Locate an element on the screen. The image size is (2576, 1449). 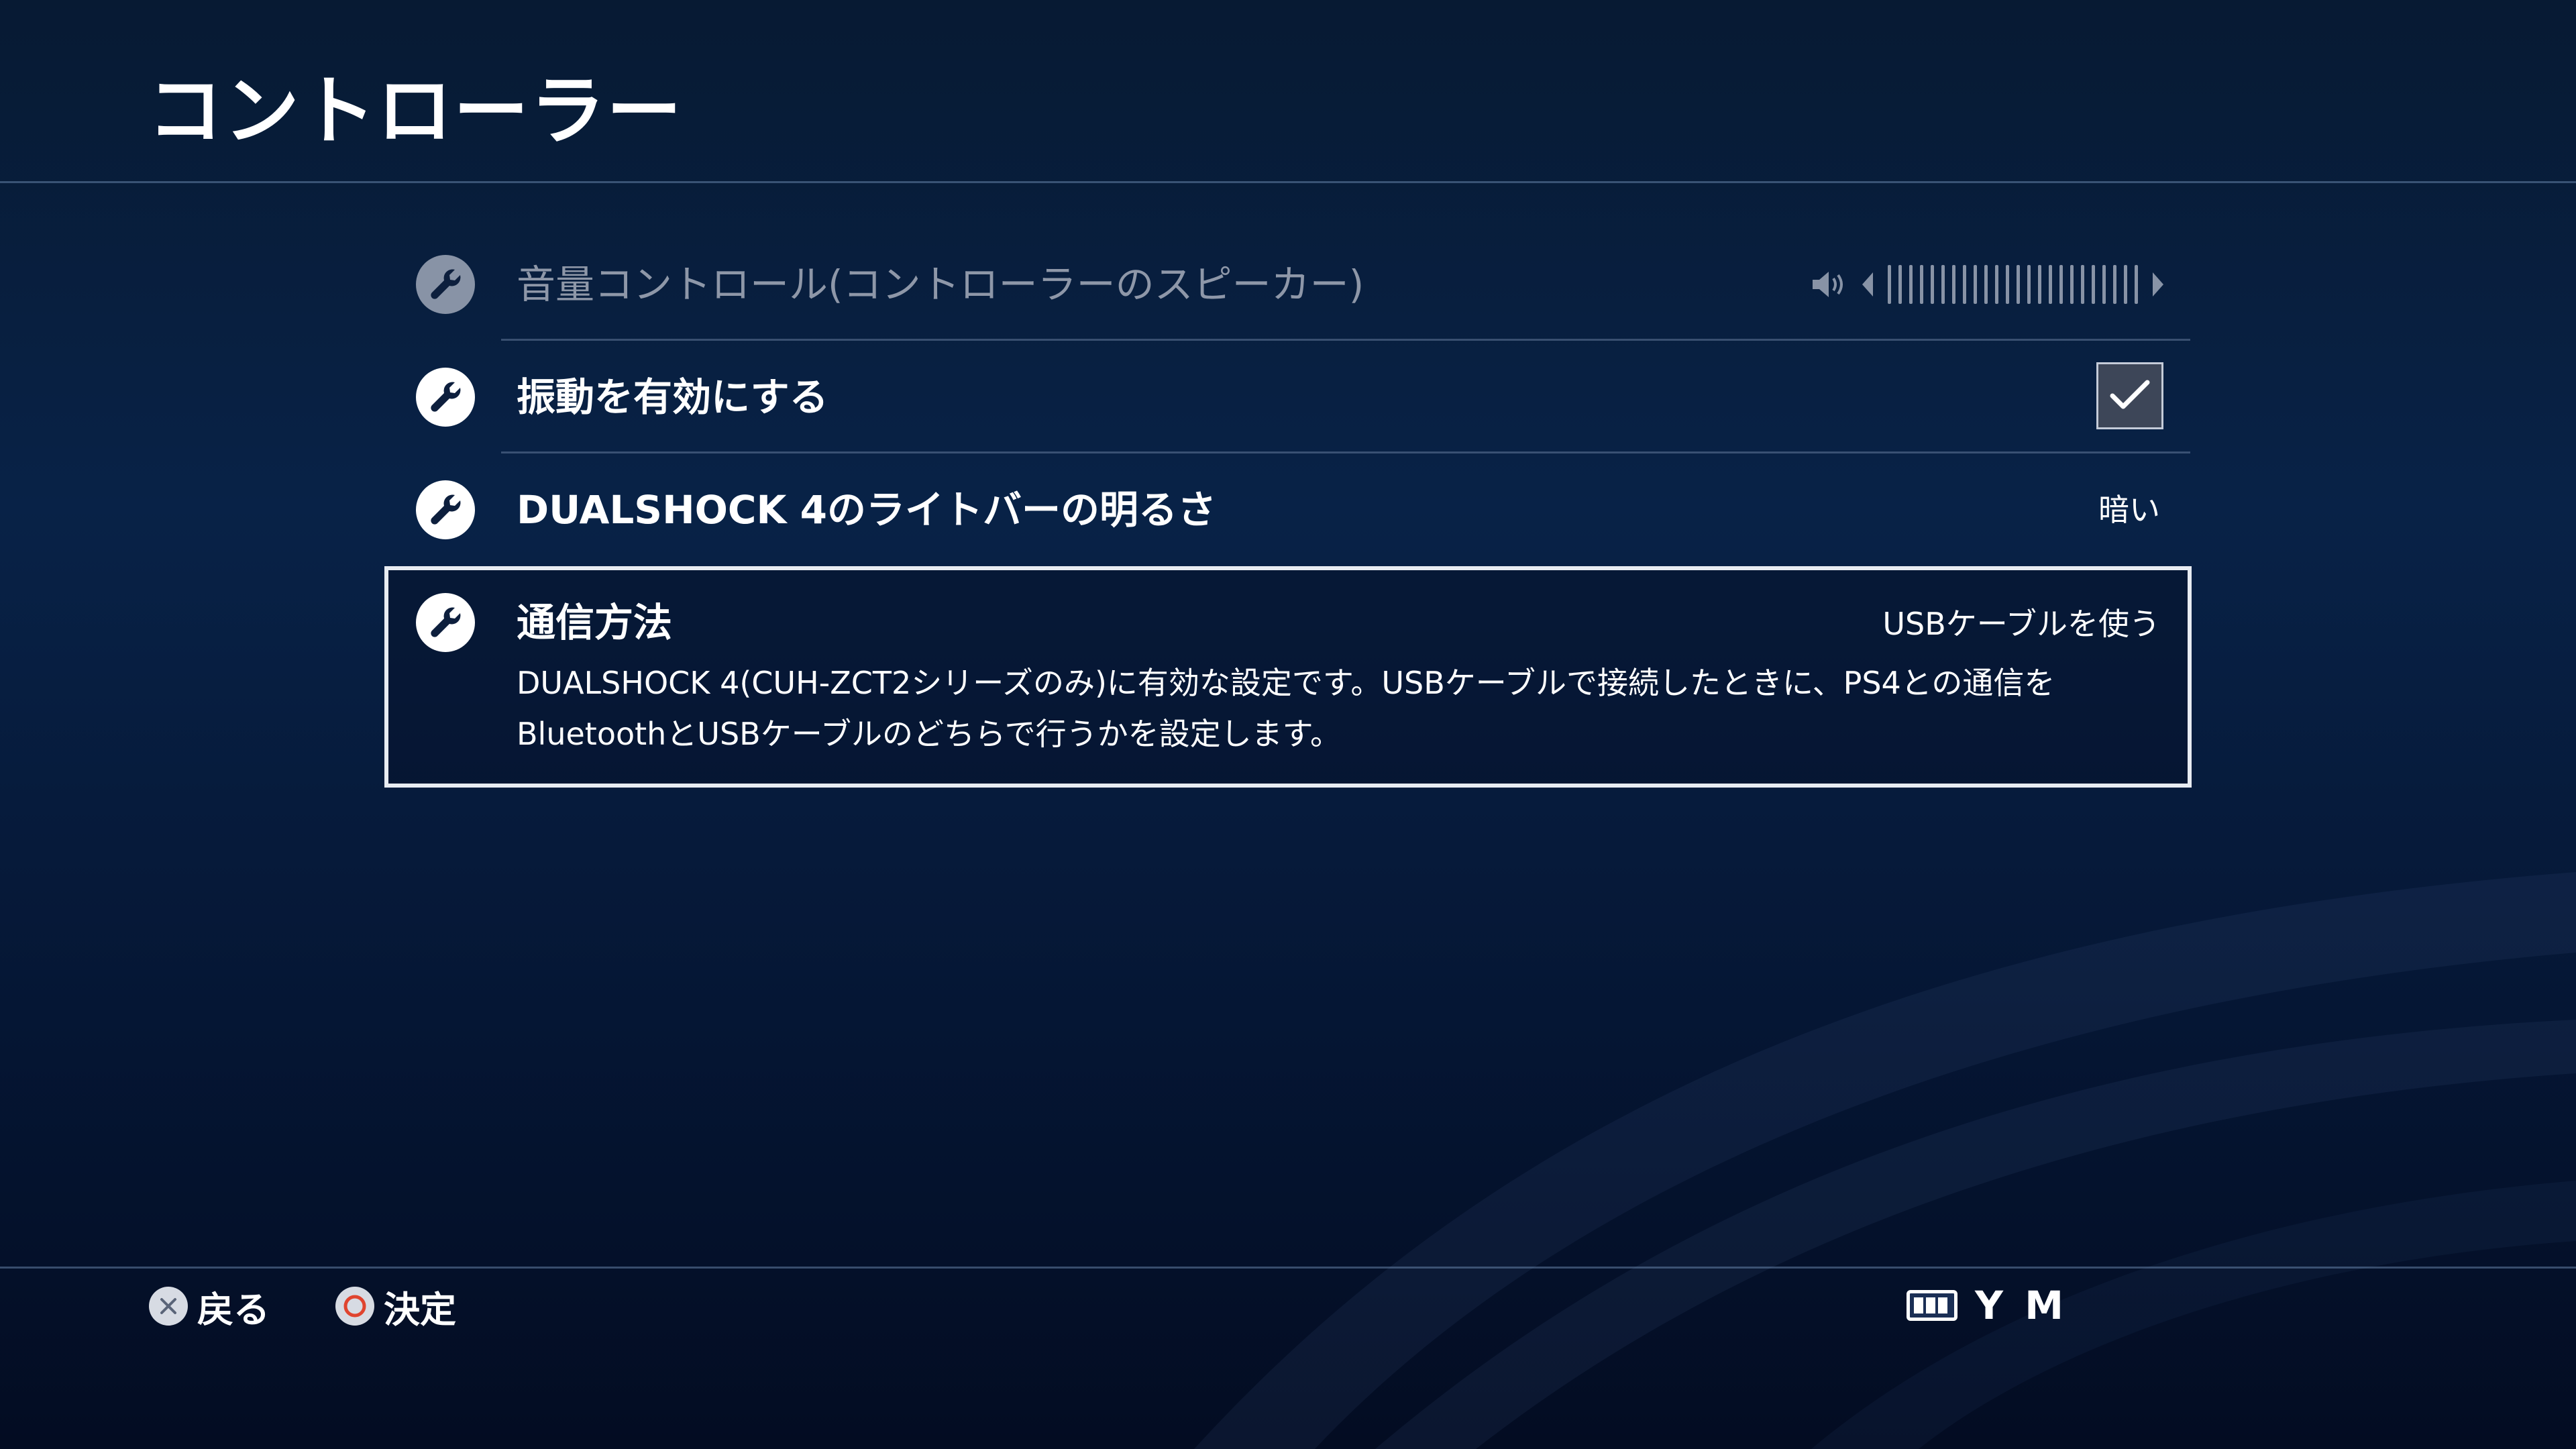
back-label: 戻る is located at coordinates (233, 1309).